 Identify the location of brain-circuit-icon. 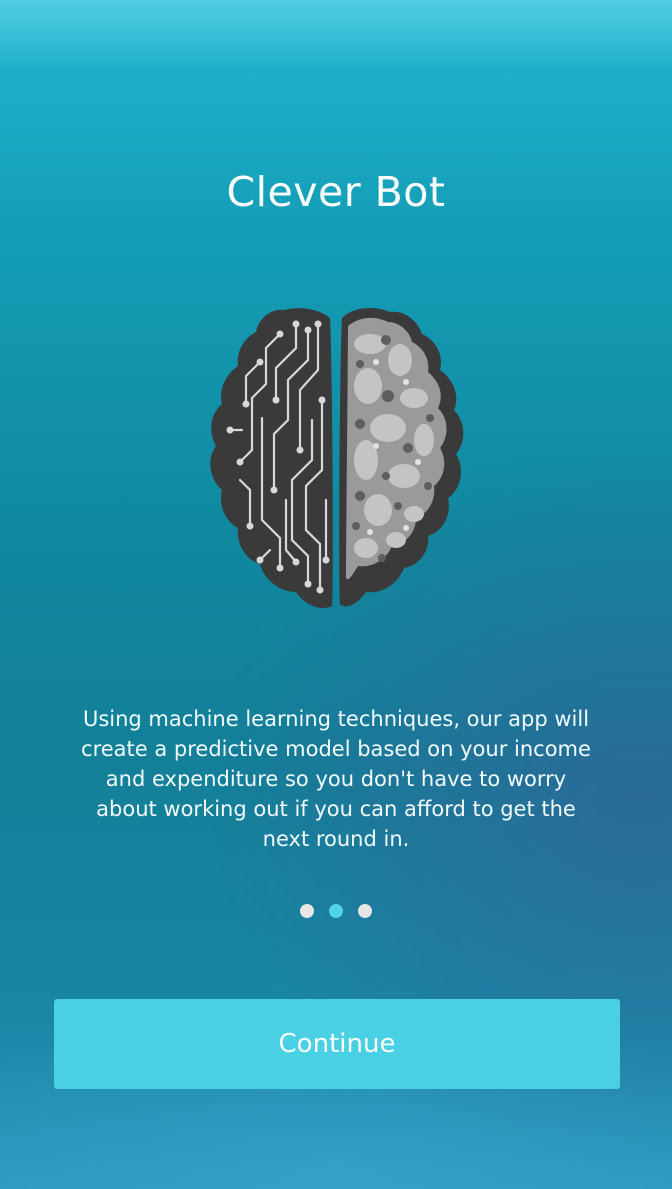
(336, 459).